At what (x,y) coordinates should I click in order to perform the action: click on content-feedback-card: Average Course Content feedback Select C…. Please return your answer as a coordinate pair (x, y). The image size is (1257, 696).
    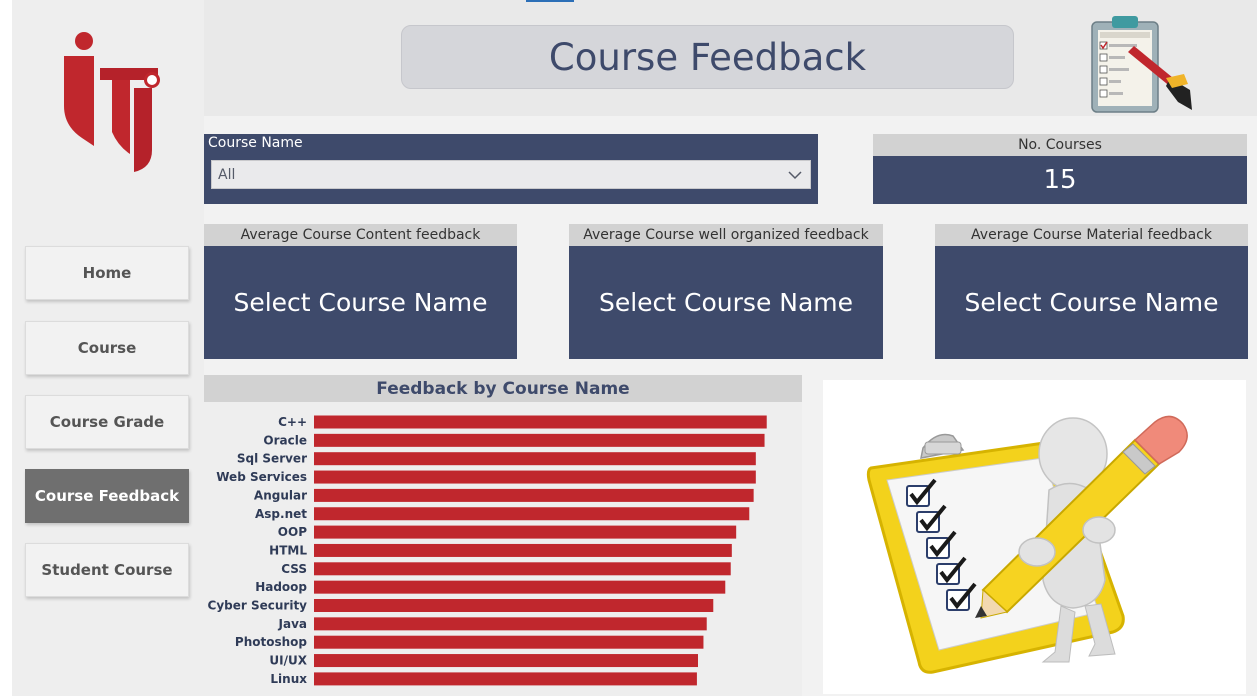
    Looking at the image, I should click on (360, 291).